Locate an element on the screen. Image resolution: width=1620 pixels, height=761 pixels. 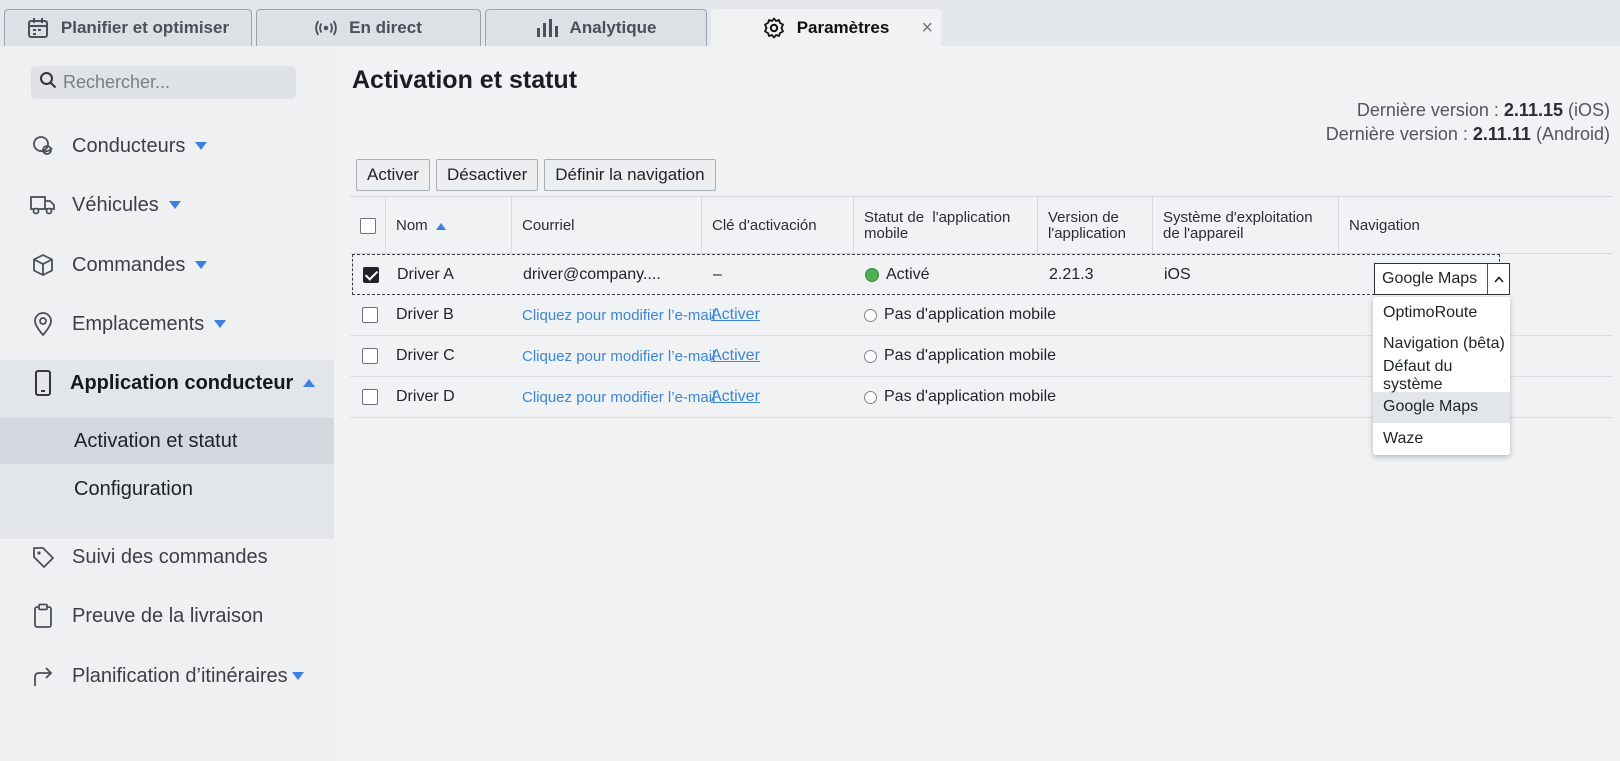
sidebar-item-label: Conducteurs is located at coordinates (129, 145).